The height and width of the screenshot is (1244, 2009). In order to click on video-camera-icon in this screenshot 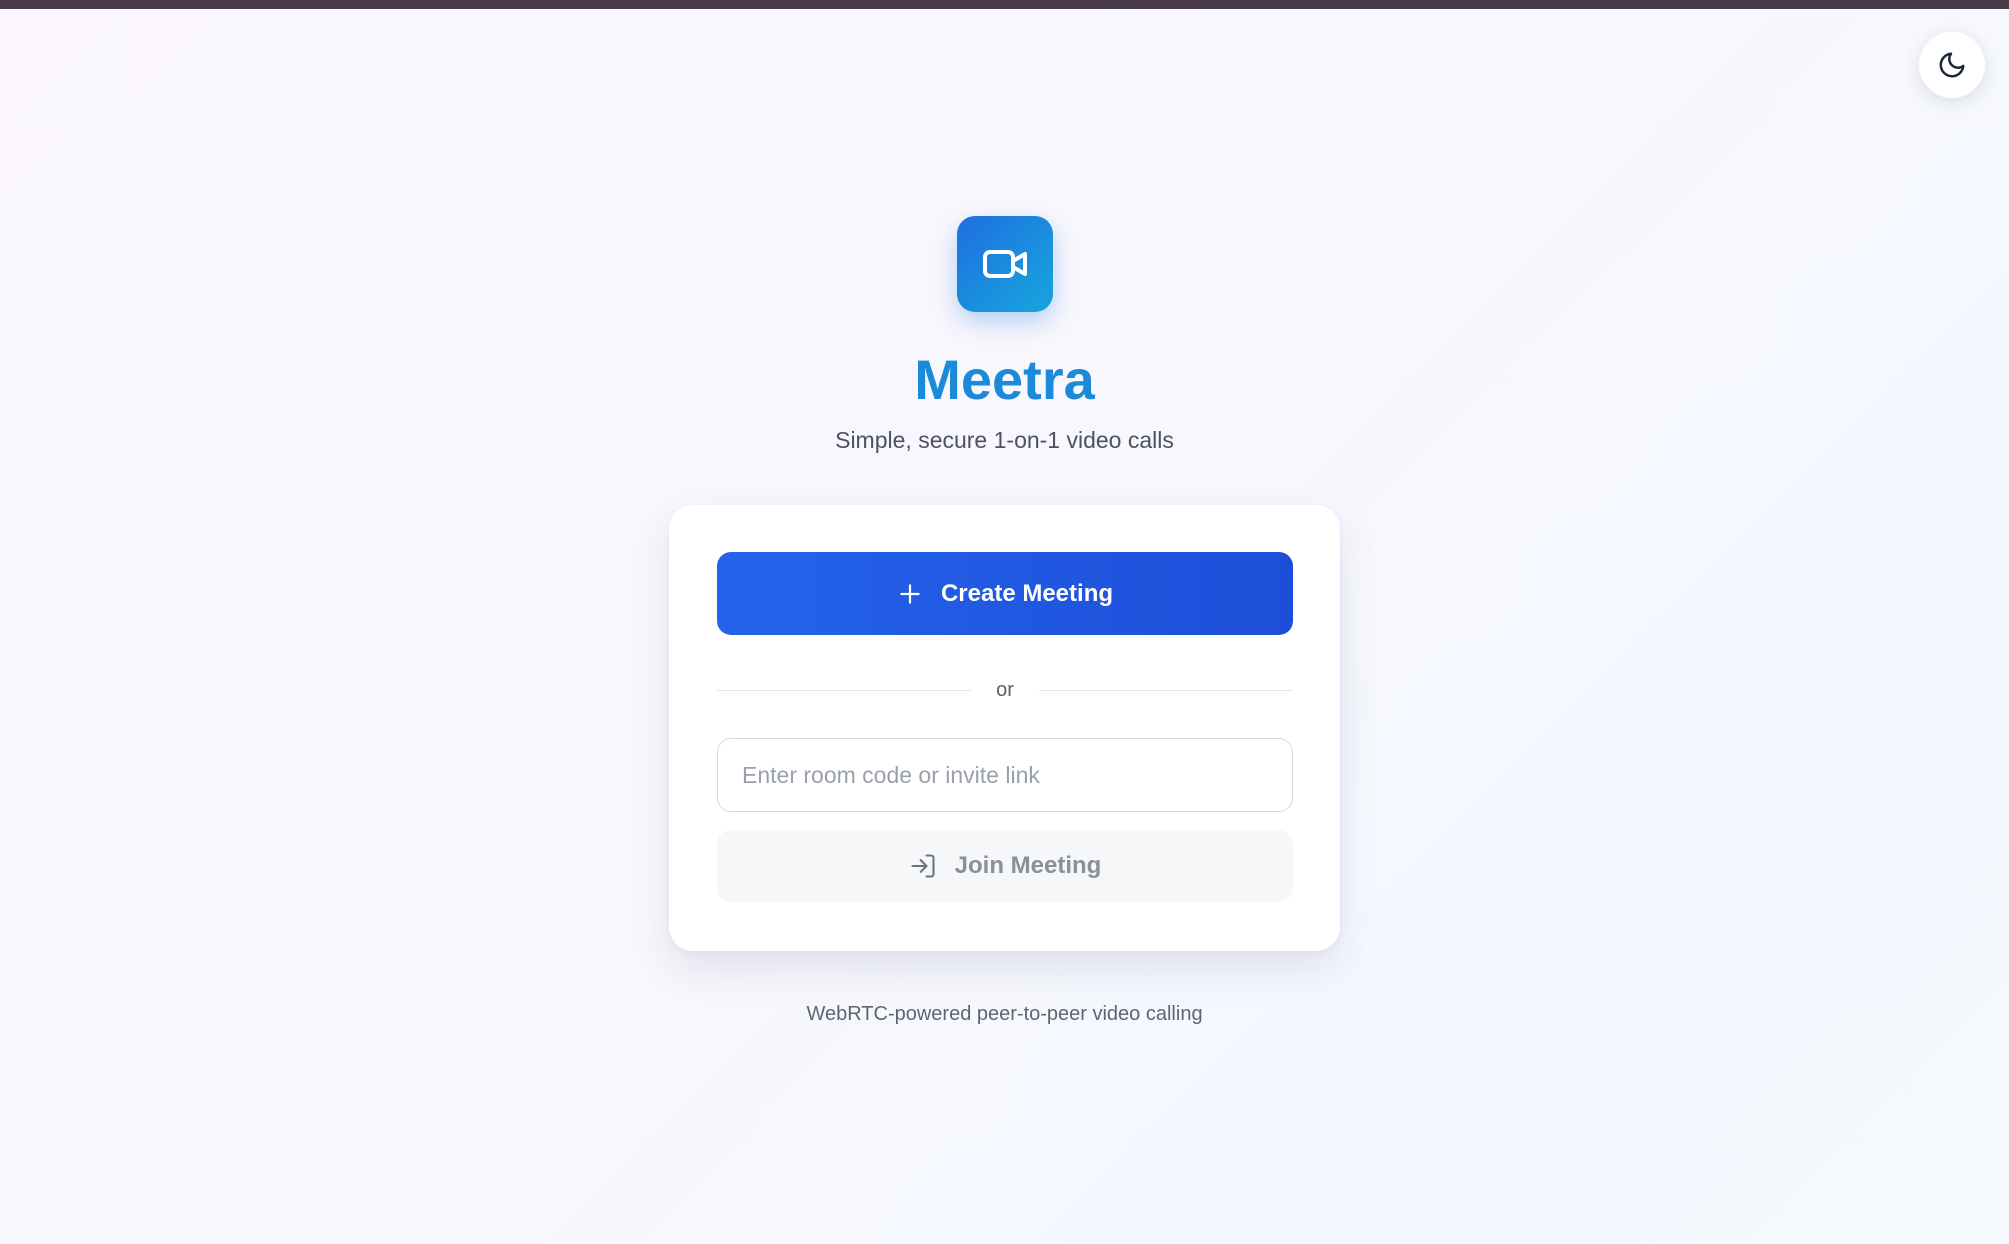, I will do `click(1005, 264)`.